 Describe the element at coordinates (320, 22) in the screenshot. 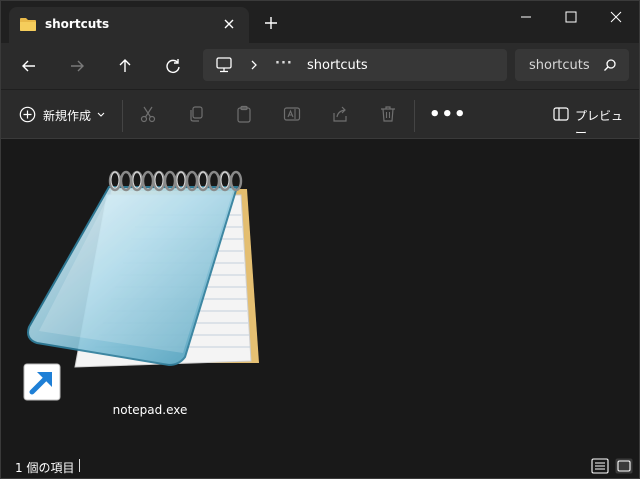

I see `title-bar: shortcuts` at that location.